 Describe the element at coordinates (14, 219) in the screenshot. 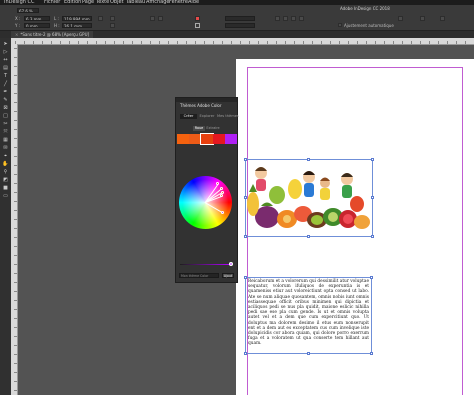

I see `vertical-ruler` at that location.